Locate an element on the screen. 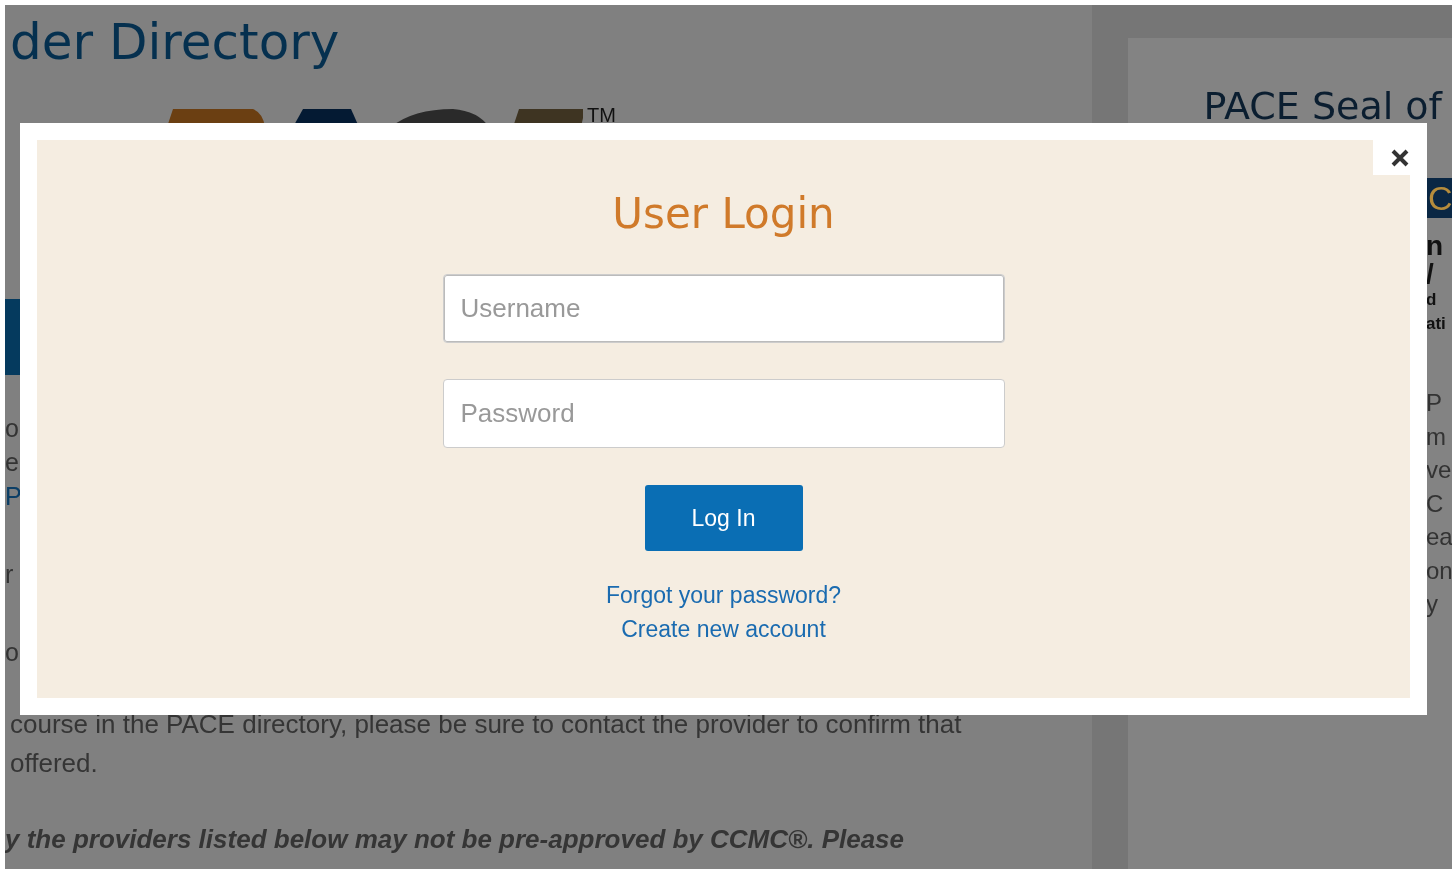 The image size is (1452, 869). text-fragment: d is located at coordinates (1432, 300).